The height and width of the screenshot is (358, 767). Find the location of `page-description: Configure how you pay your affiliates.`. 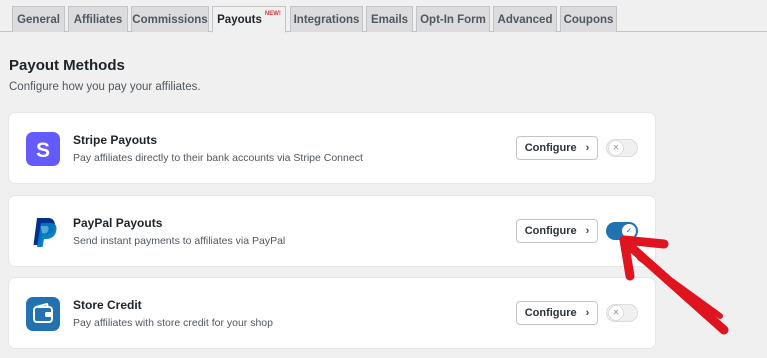

page-description: Configure how you pay your affiliates. is located at coordinates (105, 87).